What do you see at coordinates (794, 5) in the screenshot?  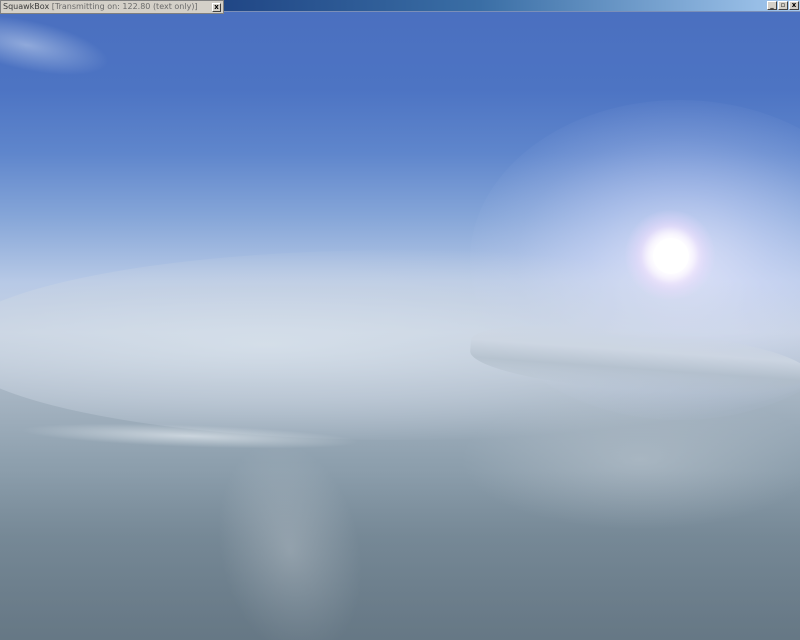 I see `close-button: x` at bounding box center [794, 5].